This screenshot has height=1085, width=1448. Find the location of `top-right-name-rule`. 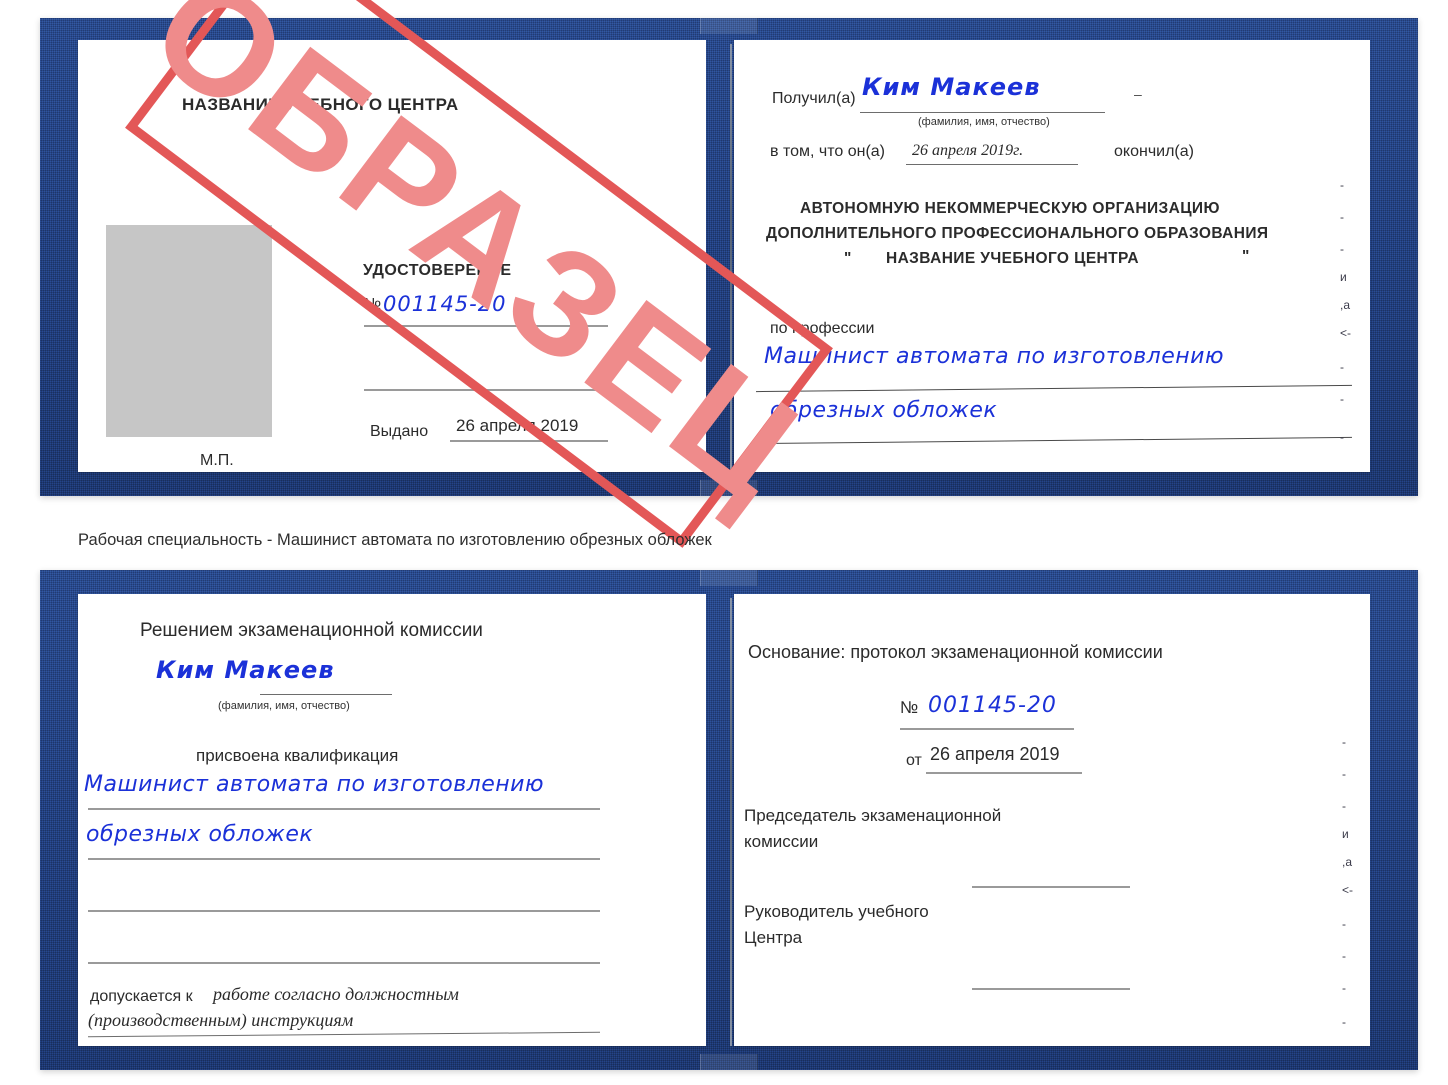

top-right-name-rule is located at coordinates (982, 112).